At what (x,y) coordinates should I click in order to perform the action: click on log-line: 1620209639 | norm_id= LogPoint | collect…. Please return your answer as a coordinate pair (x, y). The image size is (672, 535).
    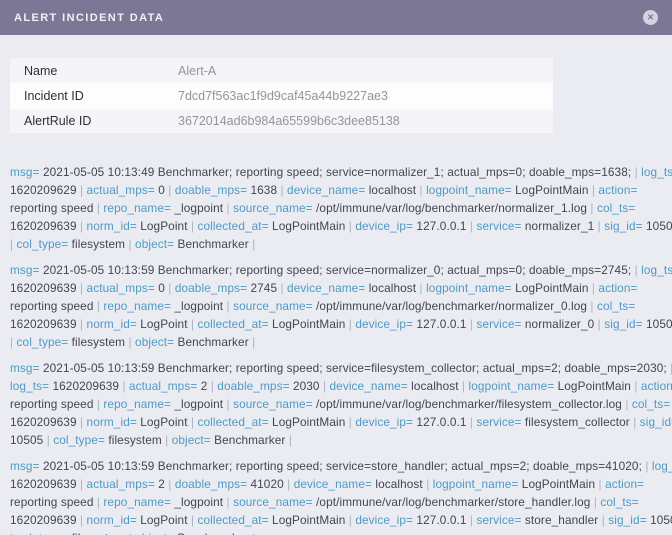
    Looking at the image, I should click on (341, 422).